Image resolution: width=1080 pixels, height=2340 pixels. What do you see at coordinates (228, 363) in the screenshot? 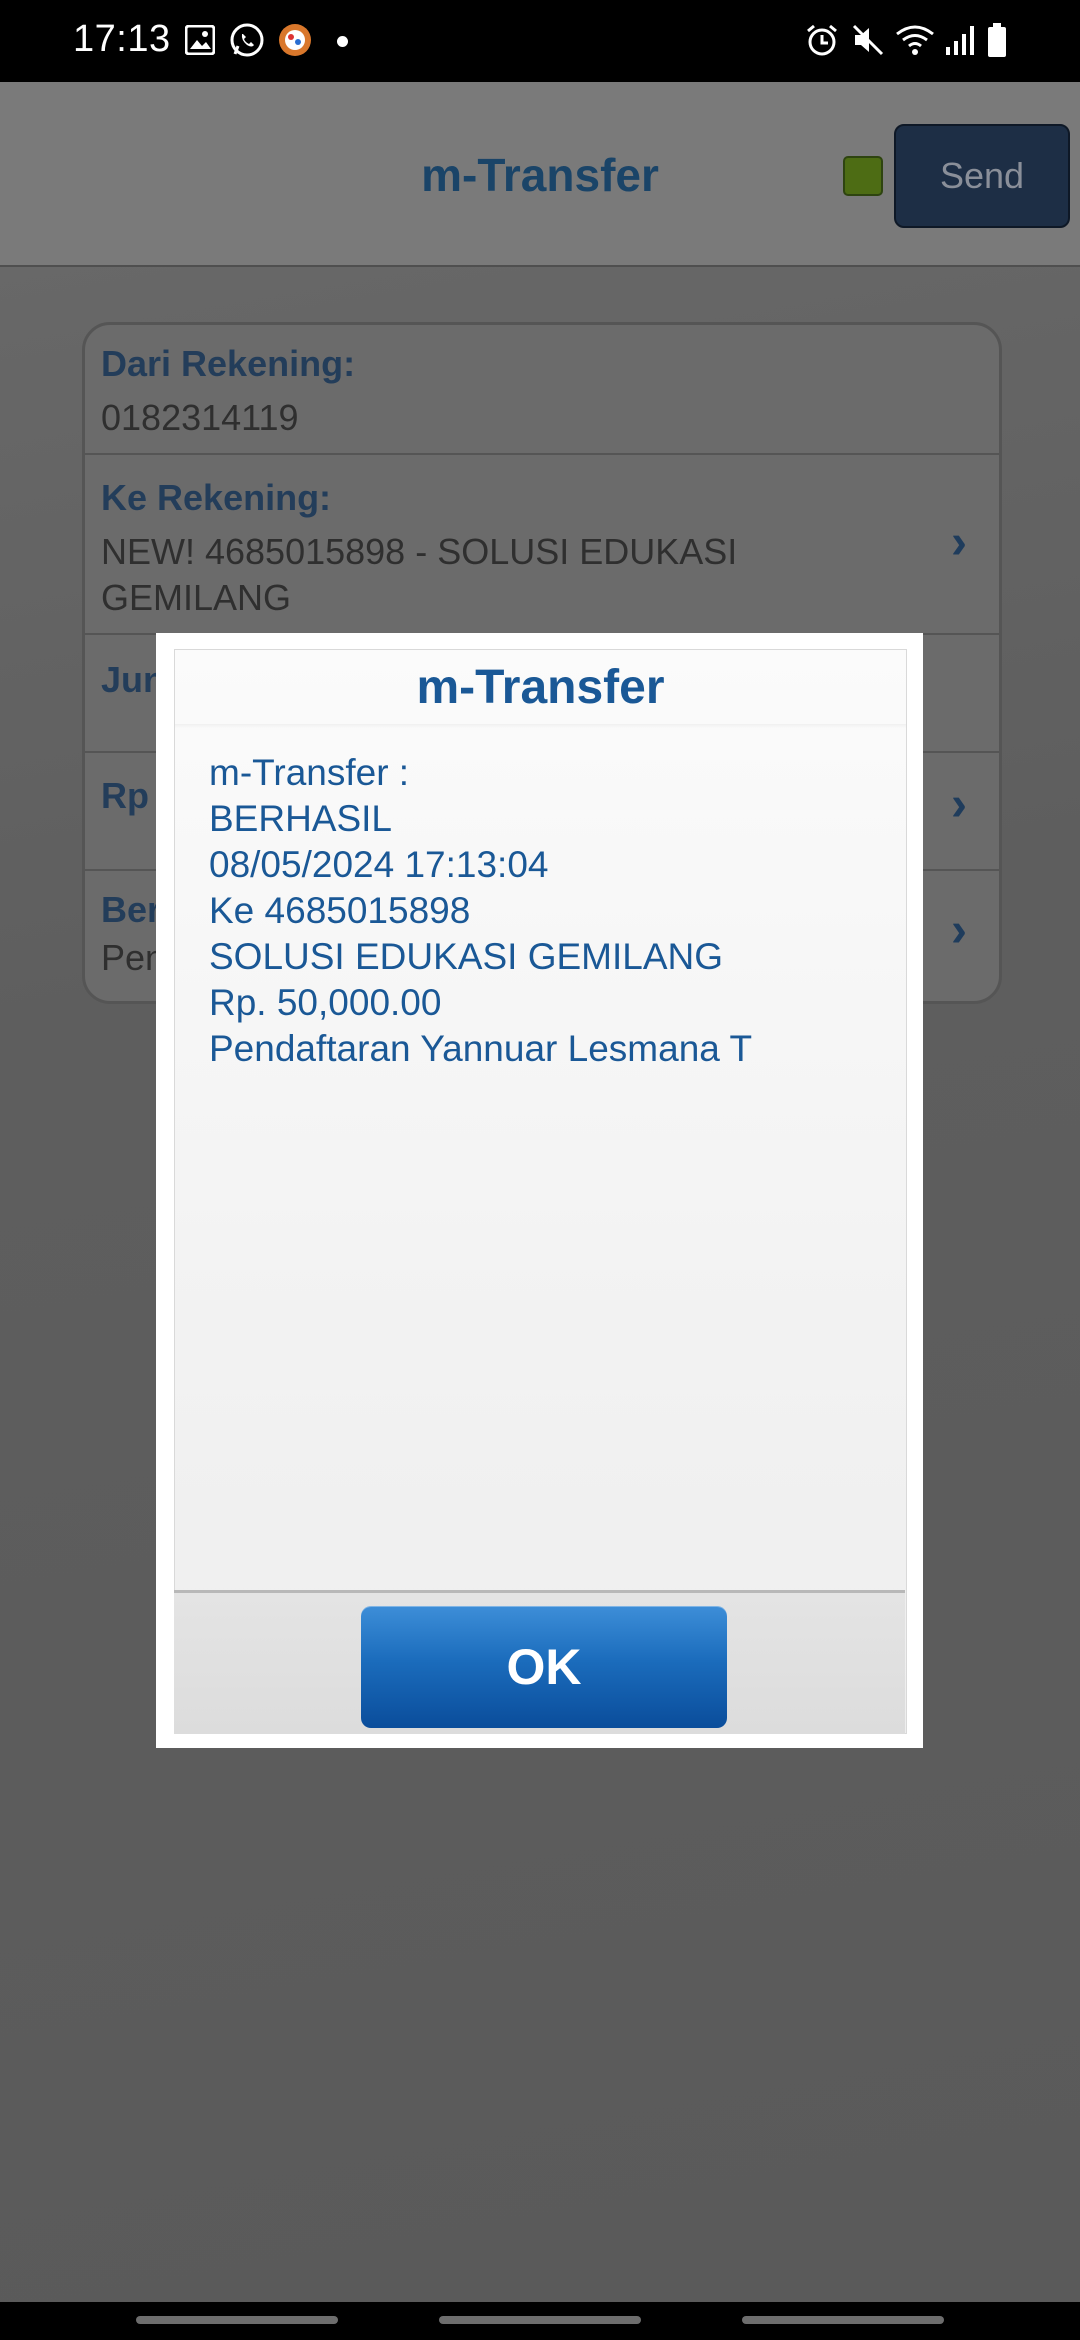
I see `row-label: Dari Rekening:` at bounding box center [228, 363].